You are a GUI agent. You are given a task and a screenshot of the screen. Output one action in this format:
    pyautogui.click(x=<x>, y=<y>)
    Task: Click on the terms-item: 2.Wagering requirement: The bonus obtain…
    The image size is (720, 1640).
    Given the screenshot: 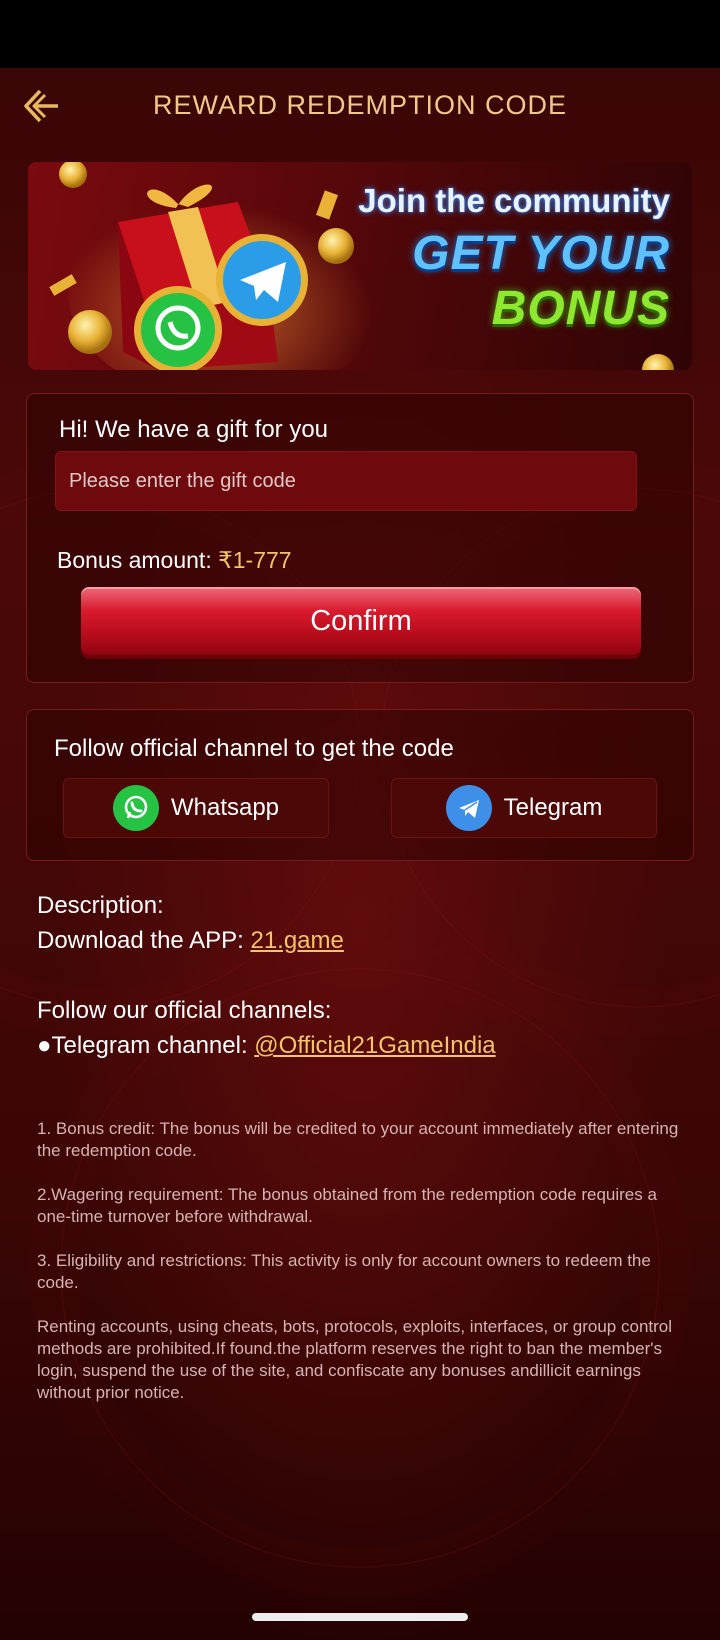 What is the action you would take?
    pyautogui.click(x=347, y=1205)
    